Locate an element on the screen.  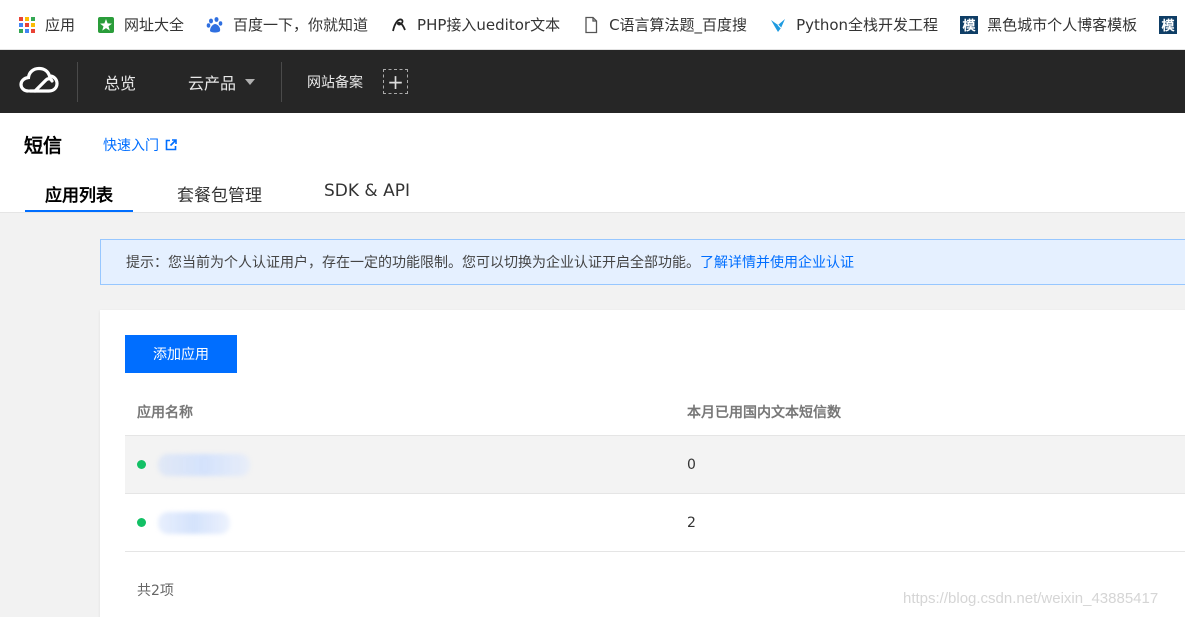
bookmark-label: 应用 is located at coordinates (60, 25).